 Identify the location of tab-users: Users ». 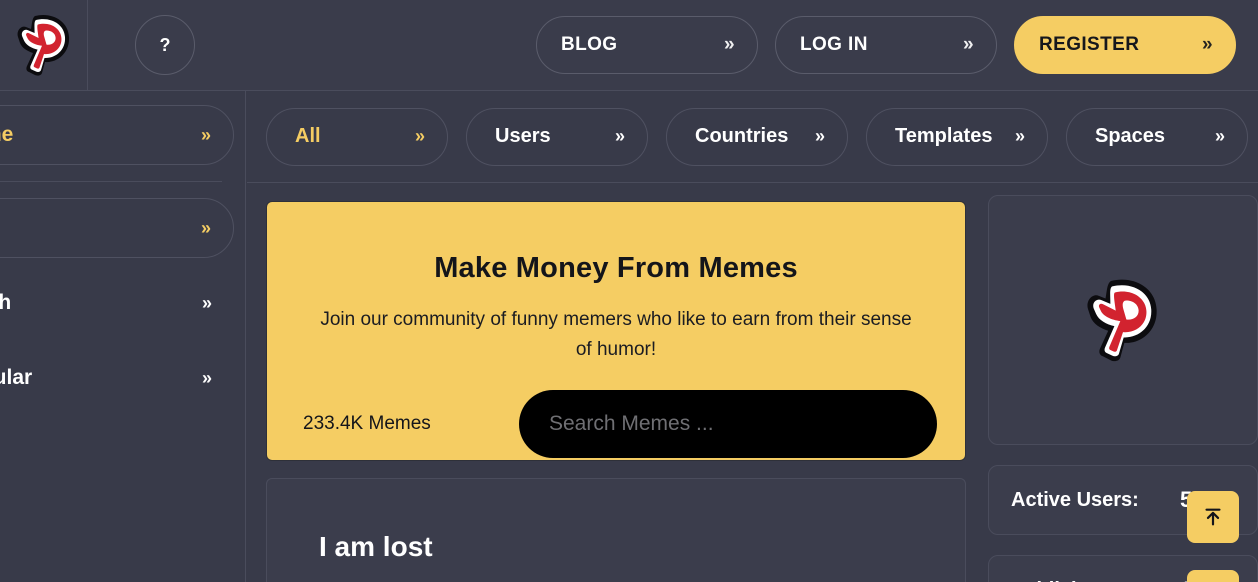
(557, 136).